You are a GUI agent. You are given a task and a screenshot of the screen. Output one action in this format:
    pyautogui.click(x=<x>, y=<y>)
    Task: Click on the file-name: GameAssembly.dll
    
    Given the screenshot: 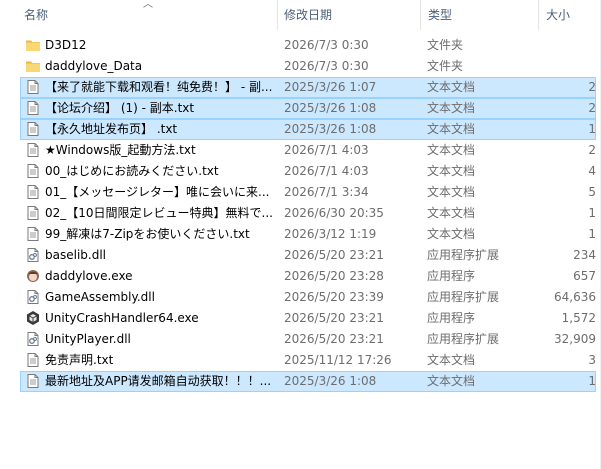 What is the action you would take?
    pyautogui.click(x=100, y=297)
    